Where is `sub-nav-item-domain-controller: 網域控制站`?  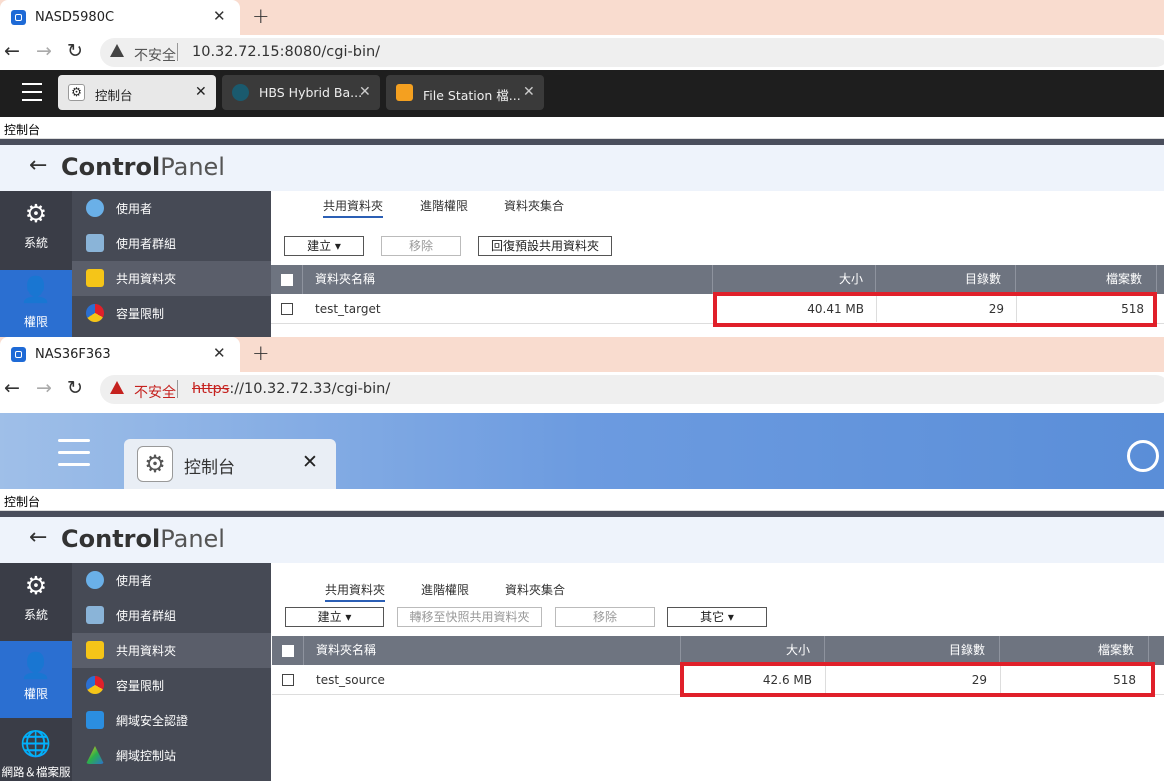
sub-nav-item-domain-controller: 網域控制站 is located at coordinates (171, 755).